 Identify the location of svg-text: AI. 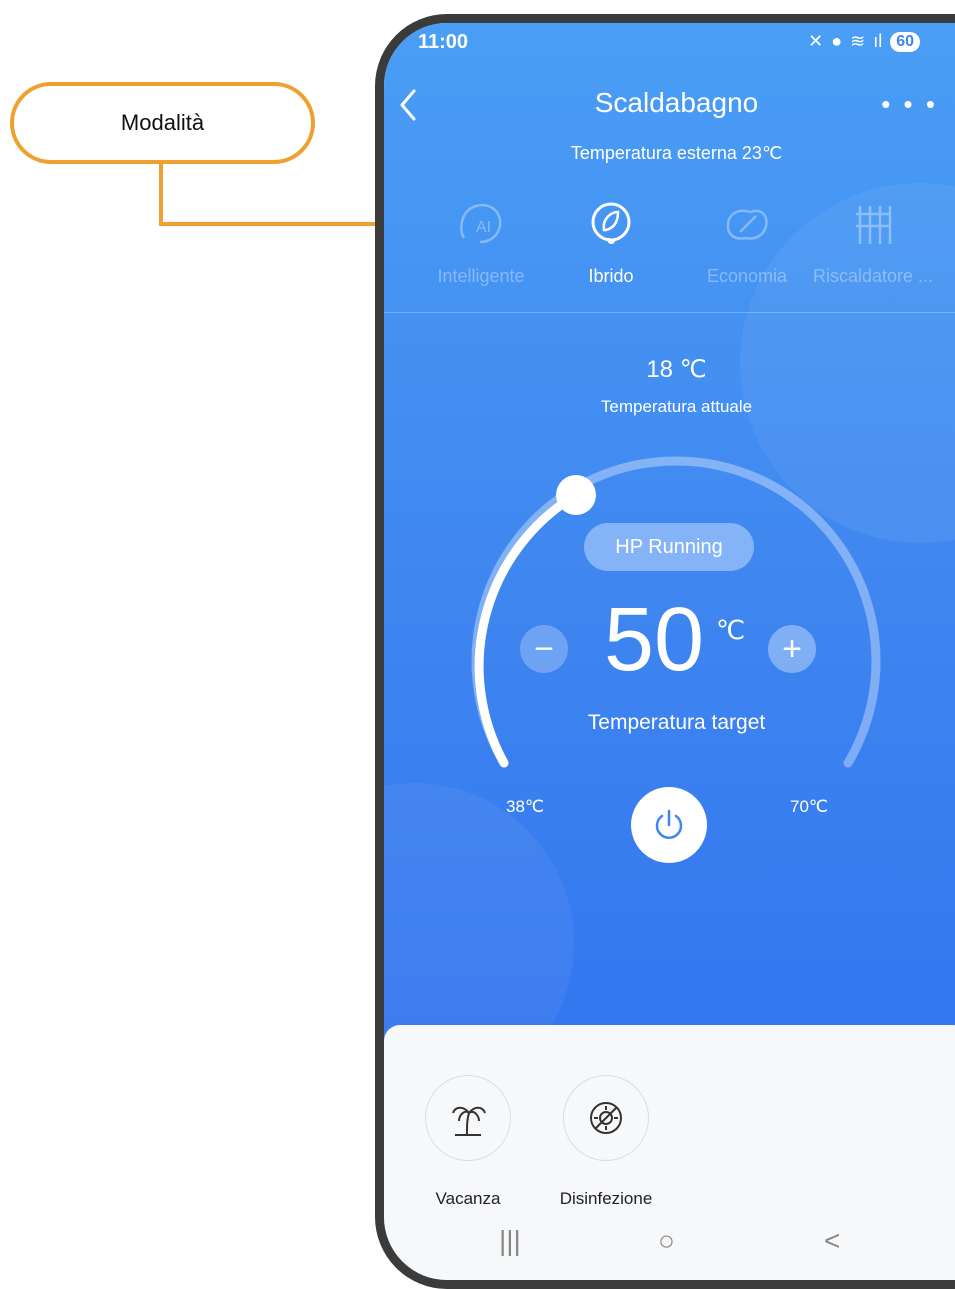
(483, 227).